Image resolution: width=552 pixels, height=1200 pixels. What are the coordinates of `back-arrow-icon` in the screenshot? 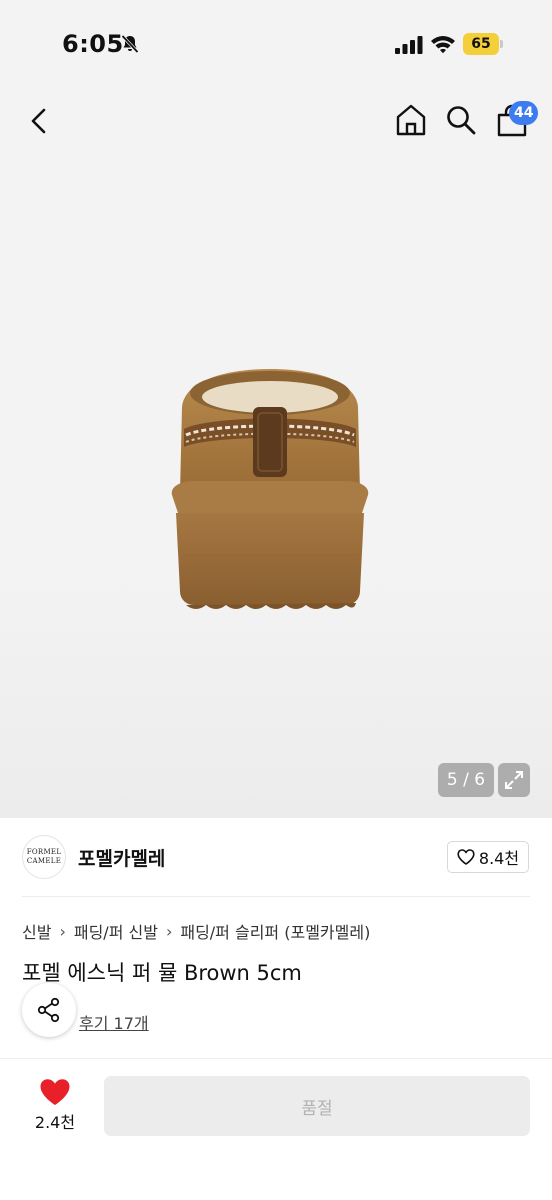 It's located at (39, 121).